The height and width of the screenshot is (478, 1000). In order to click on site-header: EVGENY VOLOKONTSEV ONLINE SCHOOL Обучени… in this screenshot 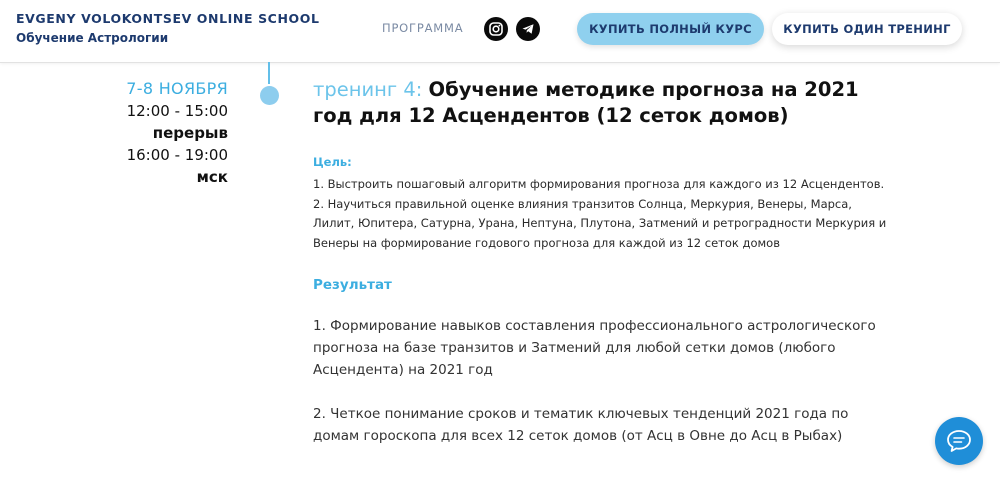, I will do `click(500, 31)`.